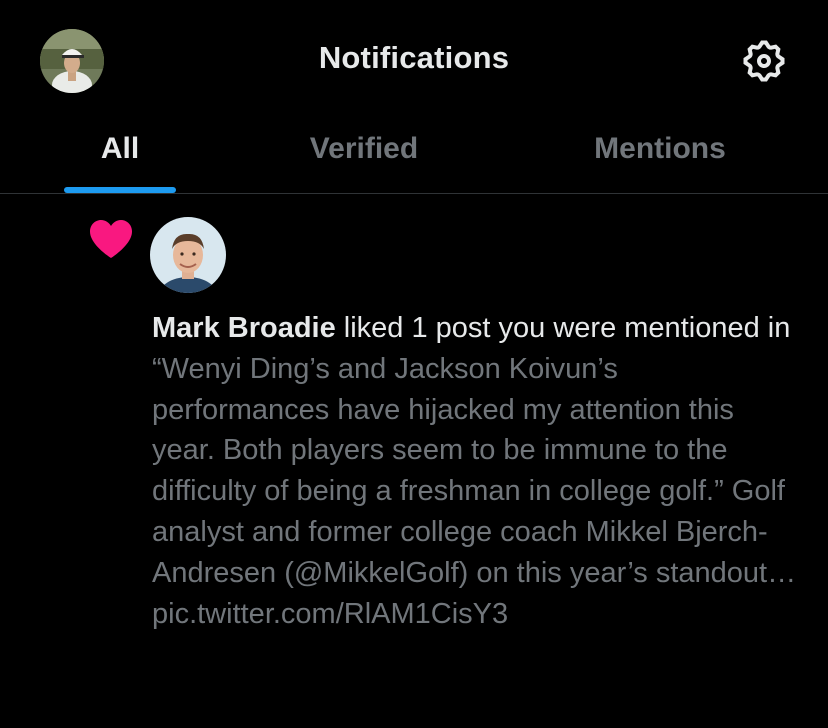 The height and width of the screenshot is (728, 828). What do you see at coordinates (111, 239) in the screenshot?
I see `heart-icon` at bounding box center [111, 239].